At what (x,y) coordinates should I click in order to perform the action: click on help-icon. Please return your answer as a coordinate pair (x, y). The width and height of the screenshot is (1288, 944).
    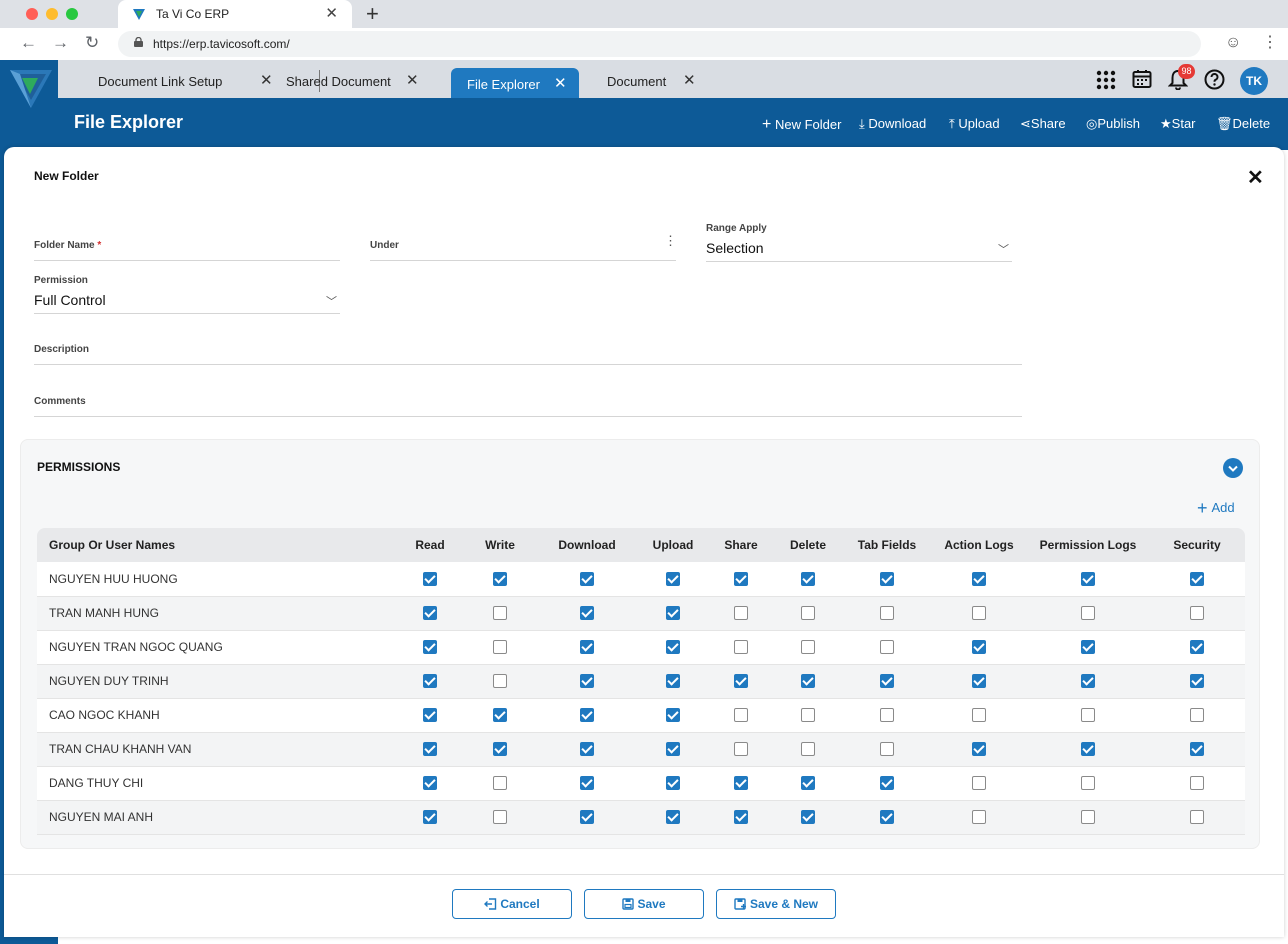
    Looking at the image, I should click on (1214, 79).